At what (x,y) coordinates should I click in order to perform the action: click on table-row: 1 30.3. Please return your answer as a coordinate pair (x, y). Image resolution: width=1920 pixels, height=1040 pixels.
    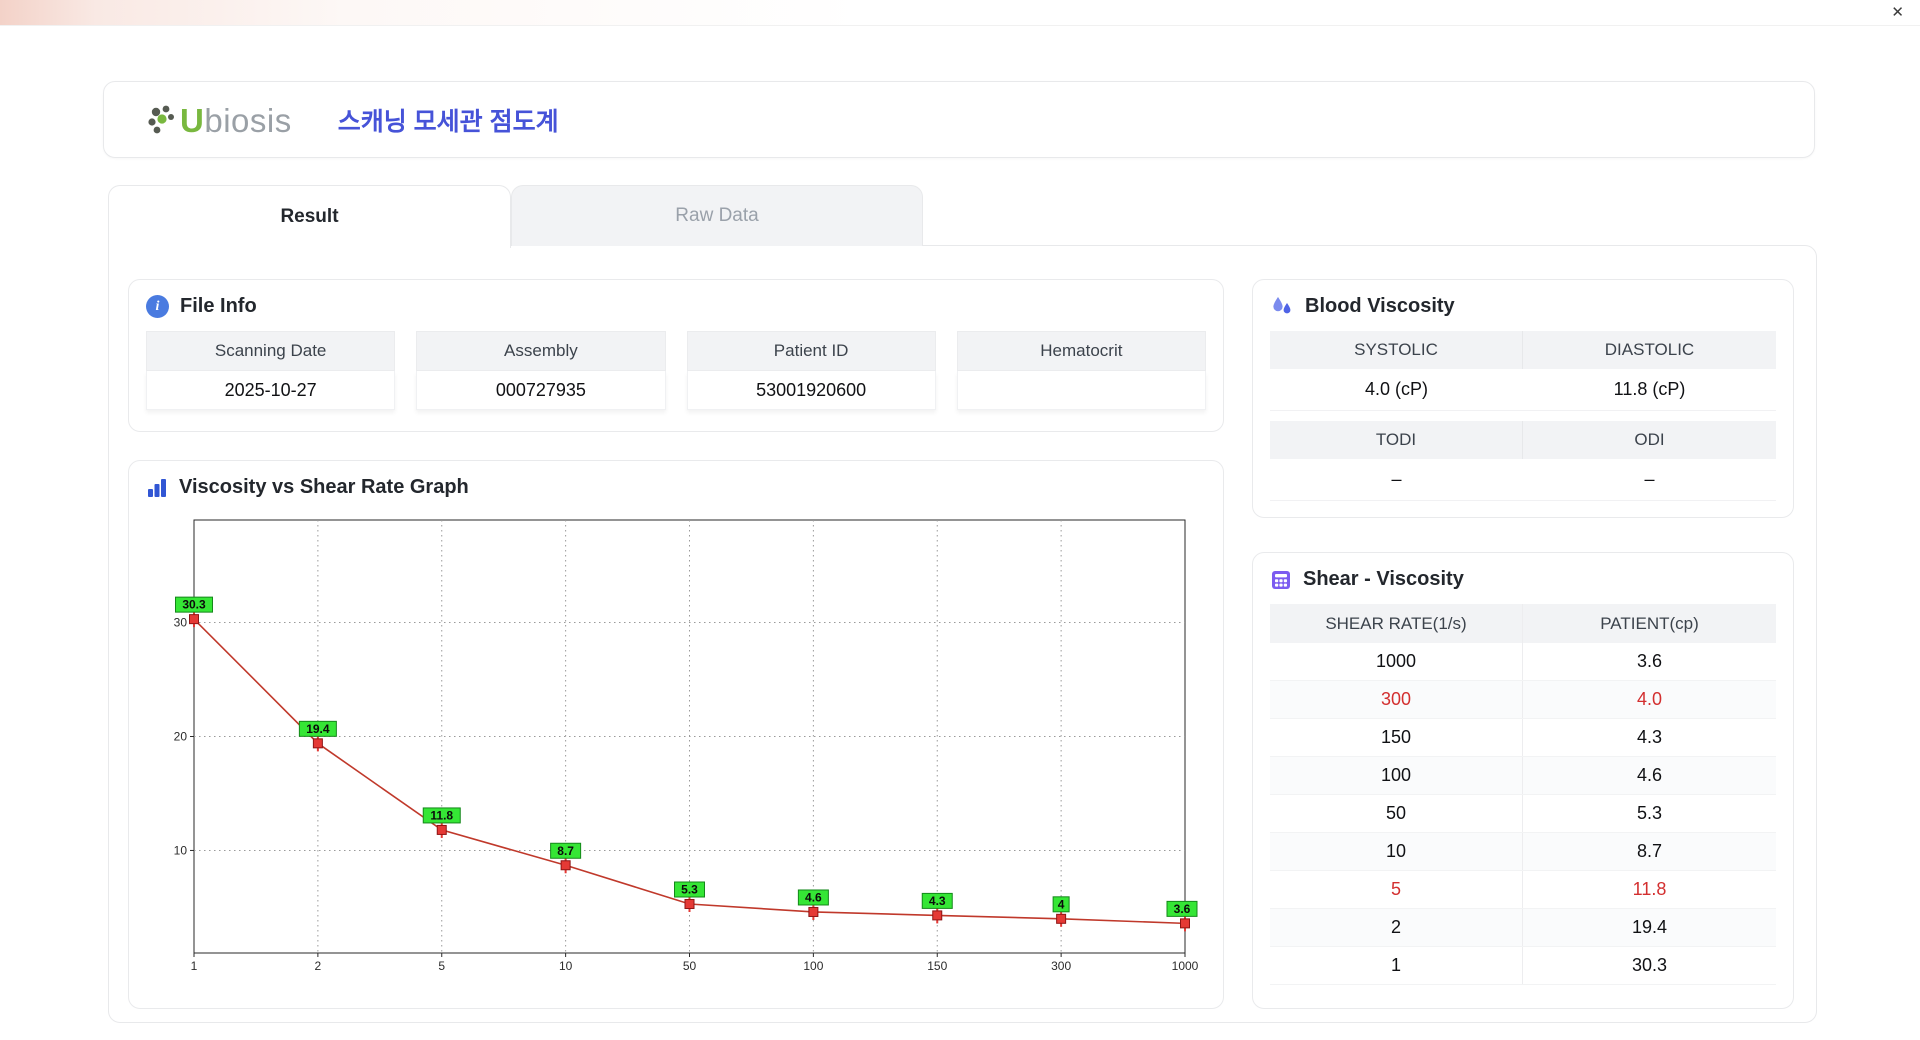
    Looking at the image, I should click on (1523, 966).